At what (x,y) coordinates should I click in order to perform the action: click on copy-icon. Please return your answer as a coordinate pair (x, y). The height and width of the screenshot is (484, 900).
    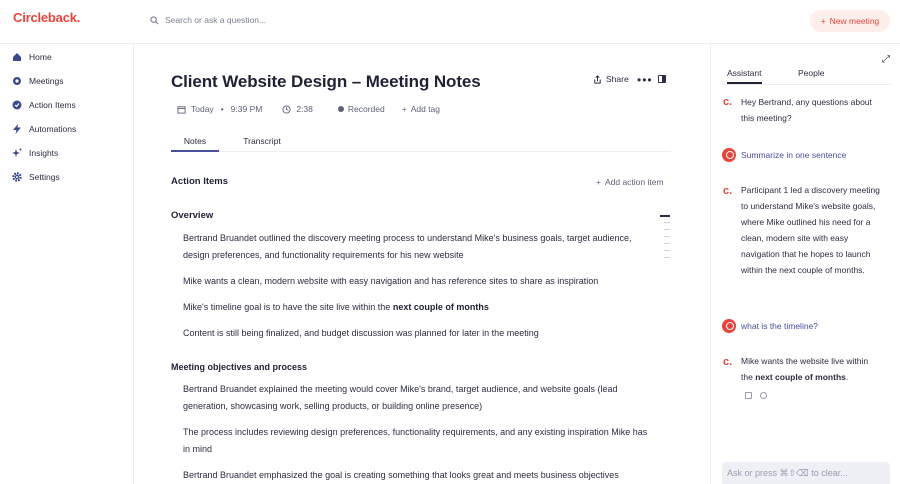
    Looking at the image, I should click on (748, 395).